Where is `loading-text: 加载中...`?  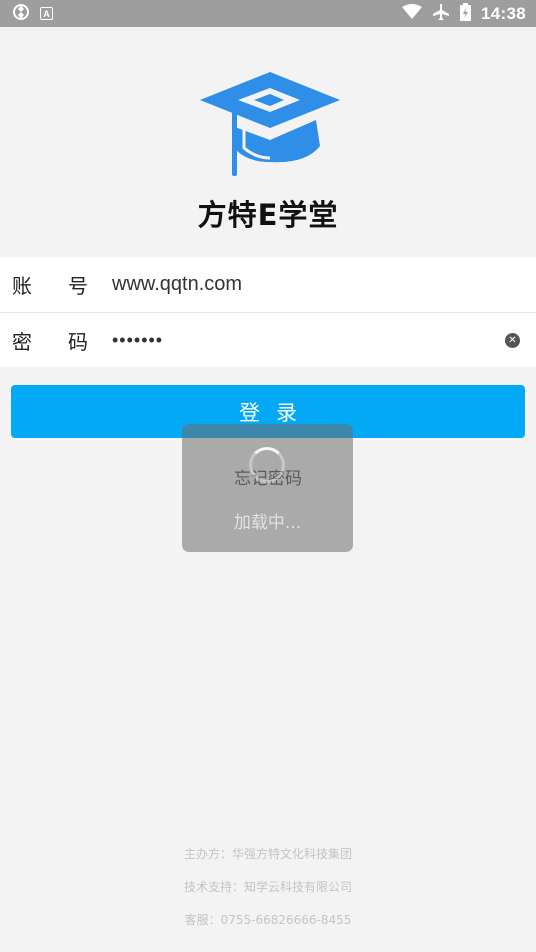 loading-text: 加载中... is located at coordinates (267, 523).